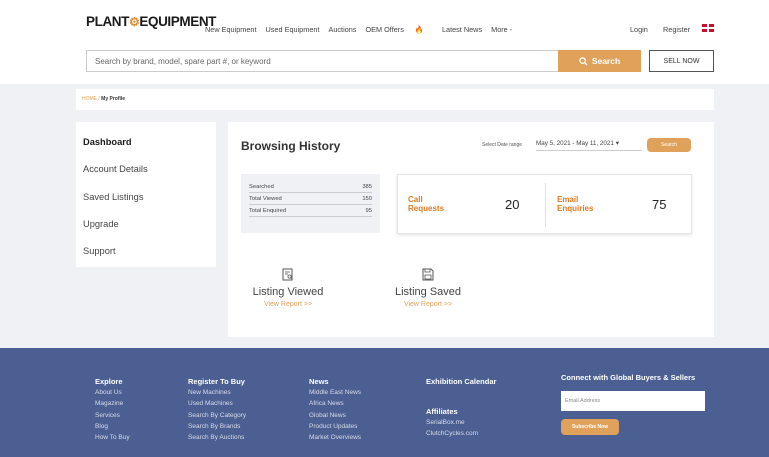  I want to click on footer-heading: Affiliates, so click(442, 411).